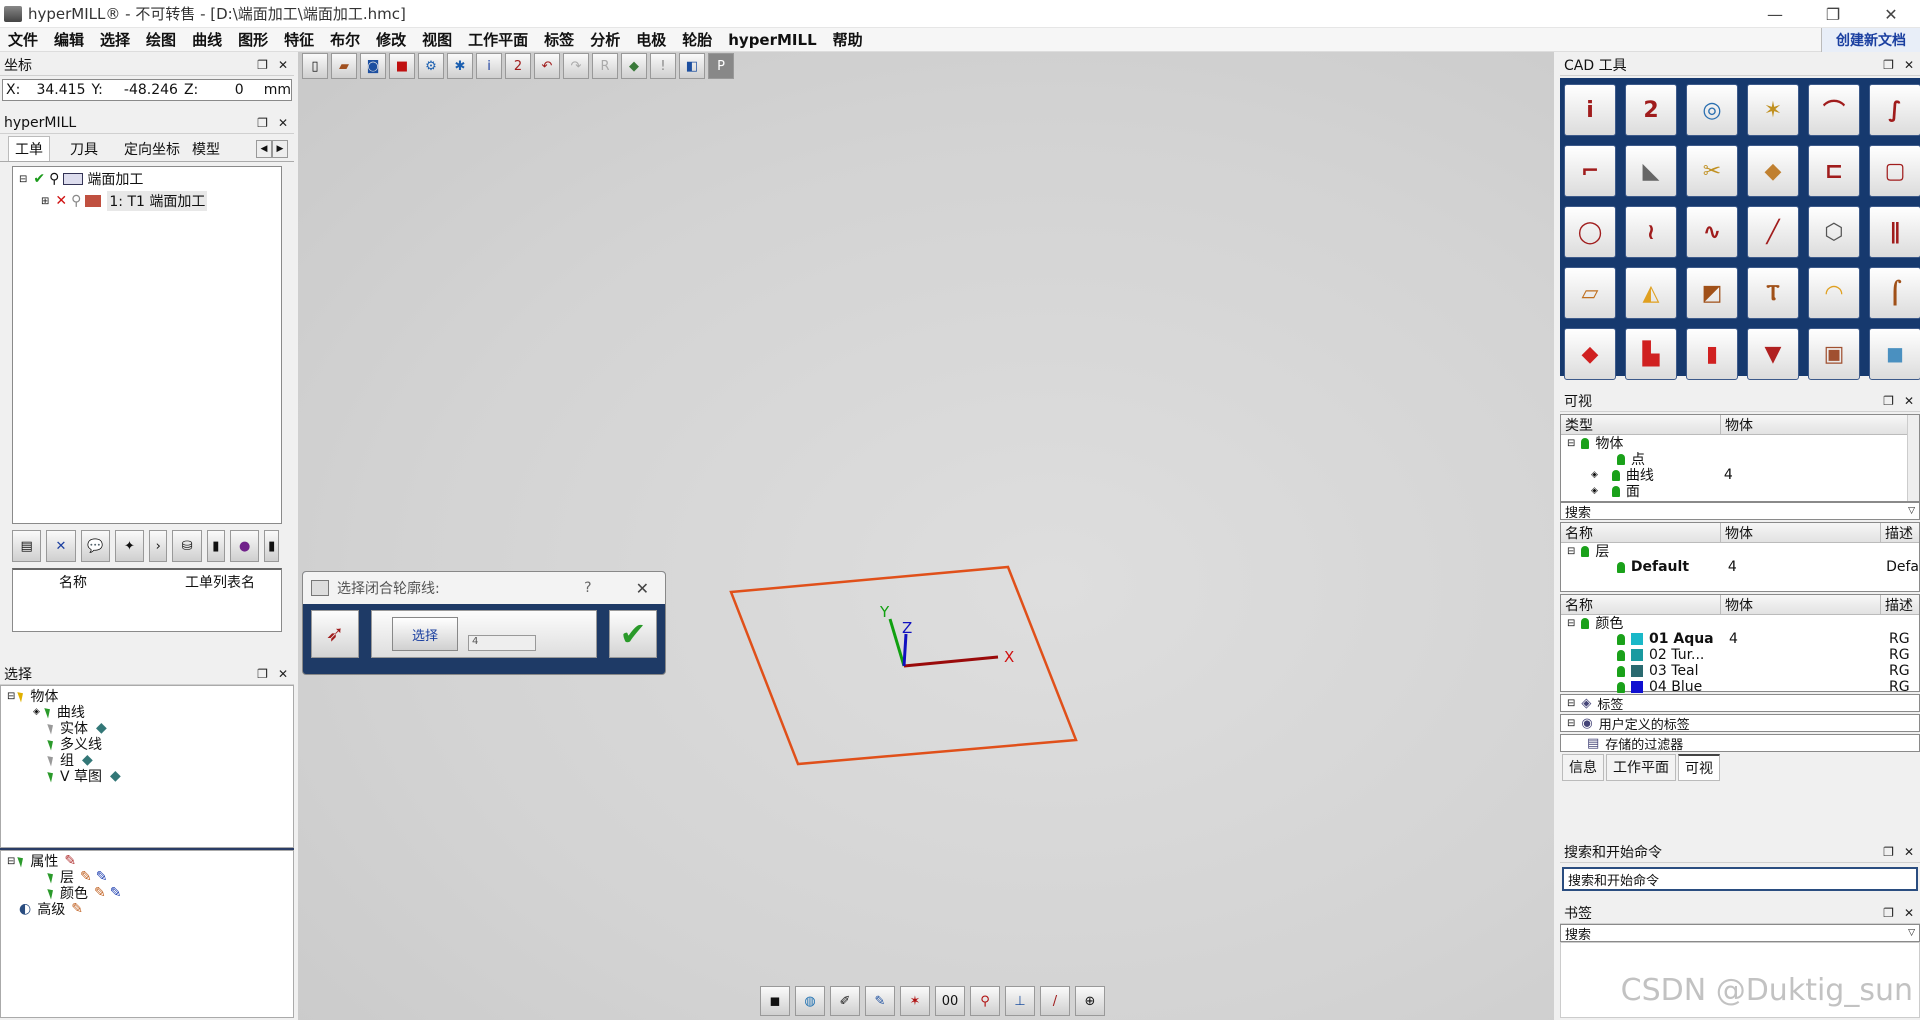 The height and width of the screenshot is (1020, 1920). Describe the element at coordinates (1894, 232) in the screenshot. I see `cad-loft-icon: ∥` at that location.